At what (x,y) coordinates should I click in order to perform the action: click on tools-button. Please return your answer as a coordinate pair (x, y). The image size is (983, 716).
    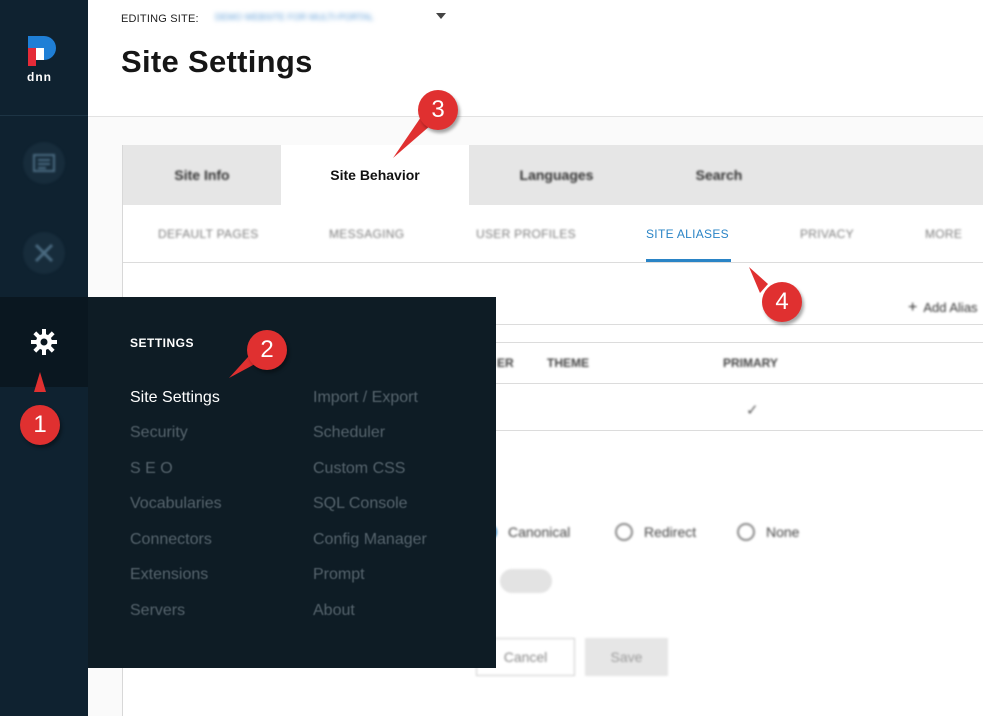
    Looking at the image, I should click on (44, 253).